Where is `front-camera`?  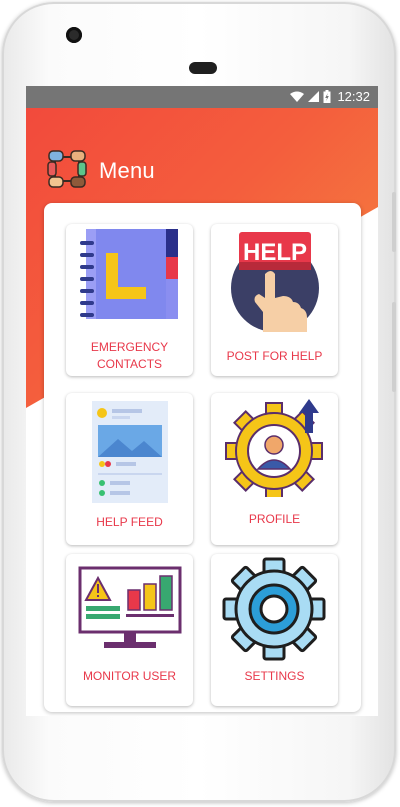 front-camera is located at coordinates (74, 35).